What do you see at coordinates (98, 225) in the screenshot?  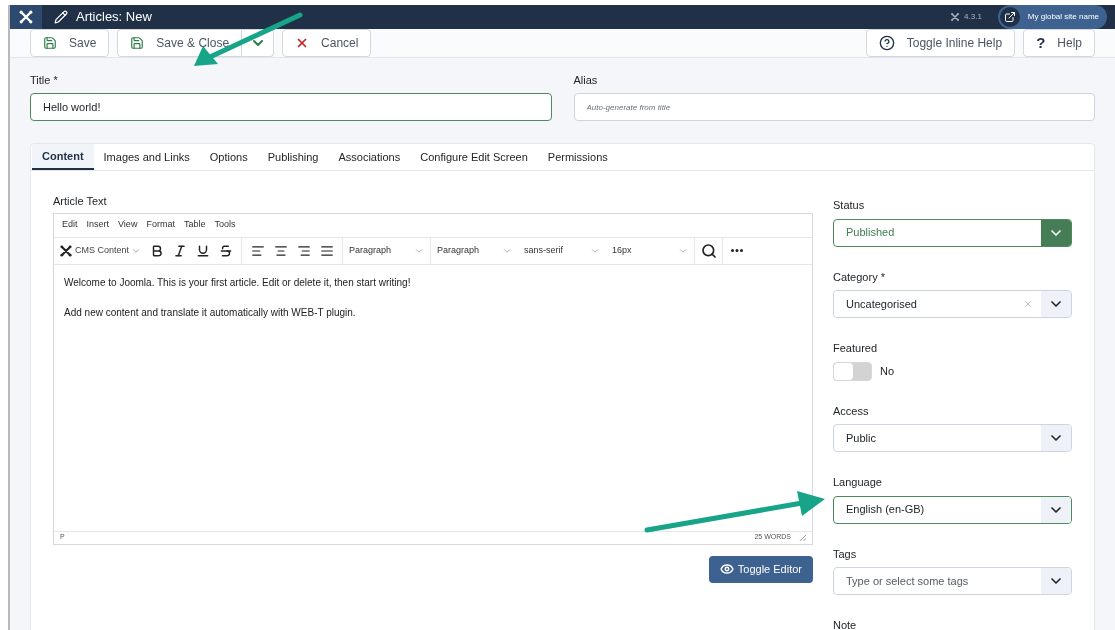 I see `editor-menu-item: Insert` at bounding box center [98, 225].